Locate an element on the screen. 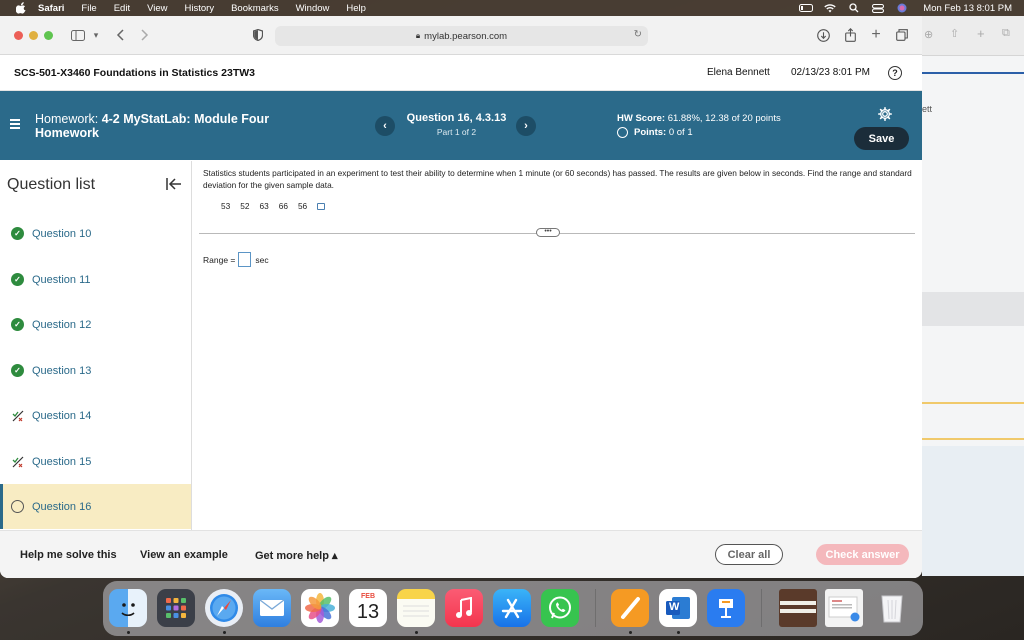 The height and width of the screenshot is (640, 1024). check-answer-button: Check answer is located at coordinates (862, 554).